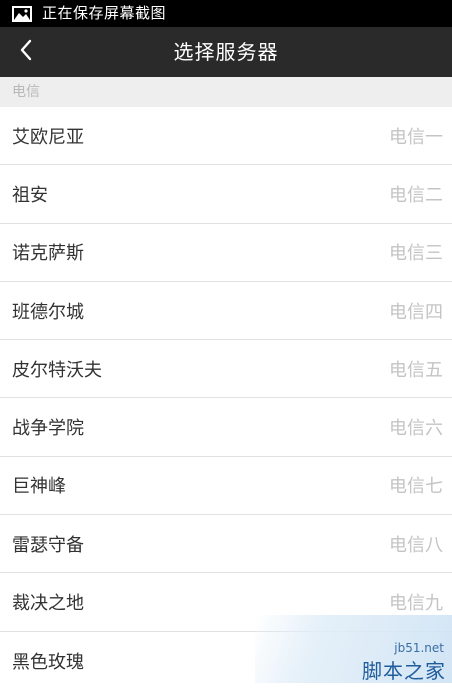  What do you see at coordinates (48, 312) in the screenshot?
I see `server-name: 班德尔城` at bounding box center [48, 312].